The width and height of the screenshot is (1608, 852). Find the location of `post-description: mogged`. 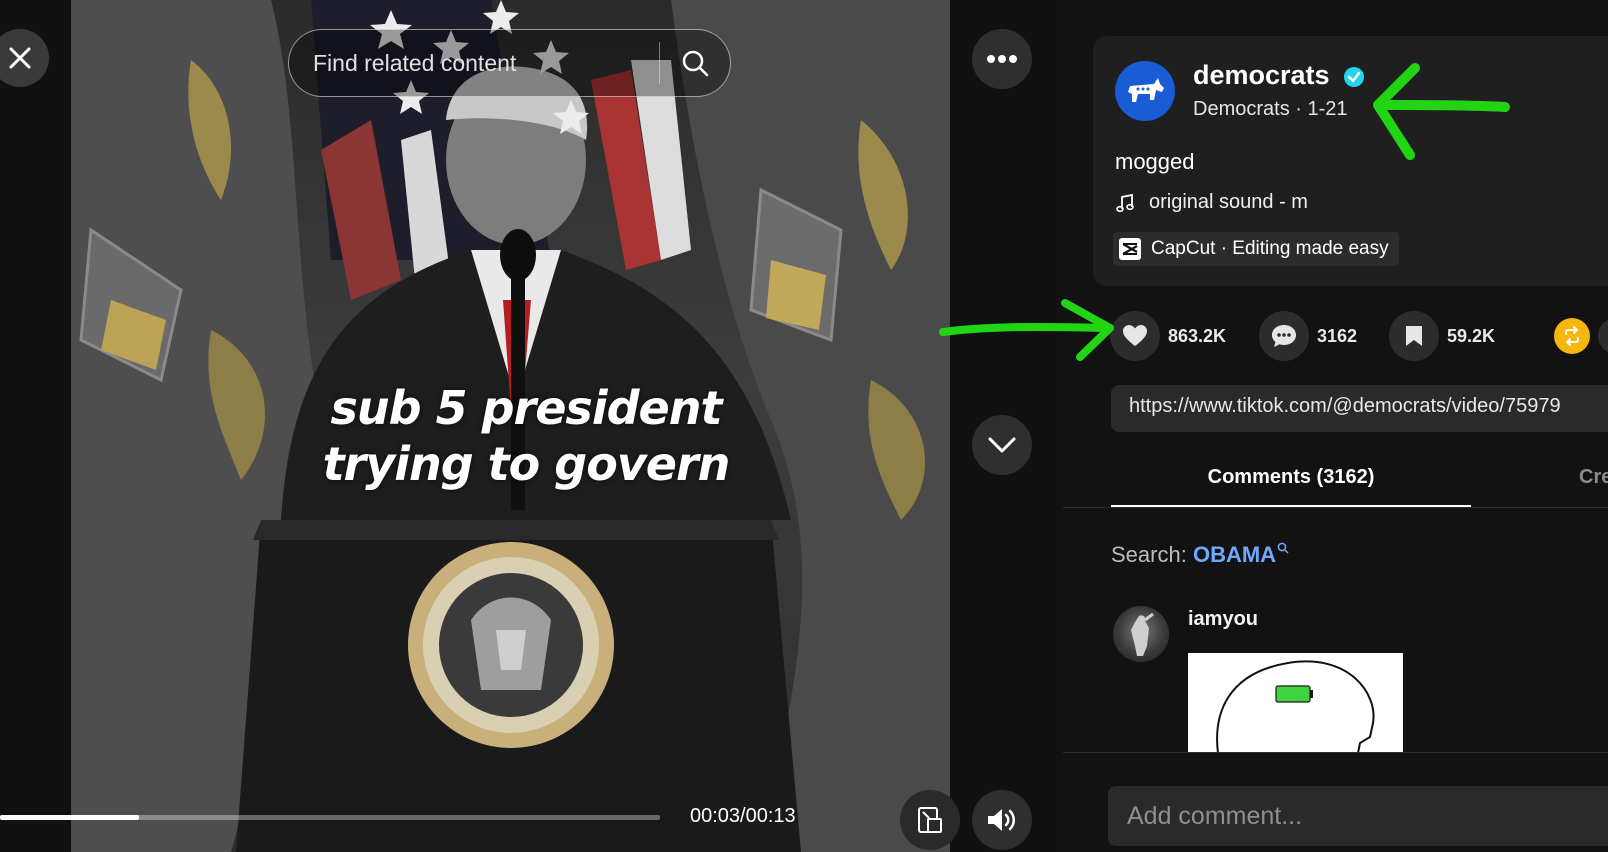

post-description: mogged is located at coordinates (1155, 161).